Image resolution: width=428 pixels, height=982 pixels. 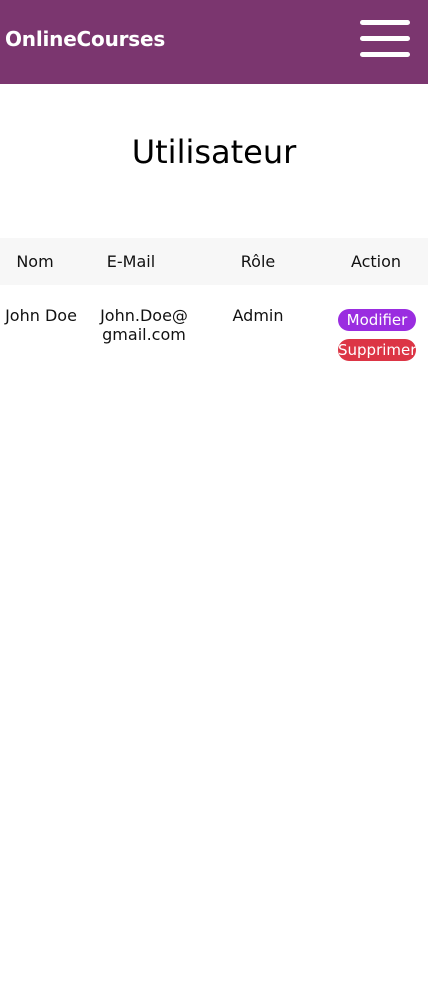 I want to click on page-title: Utilisateur, so click(x=214, y=152).